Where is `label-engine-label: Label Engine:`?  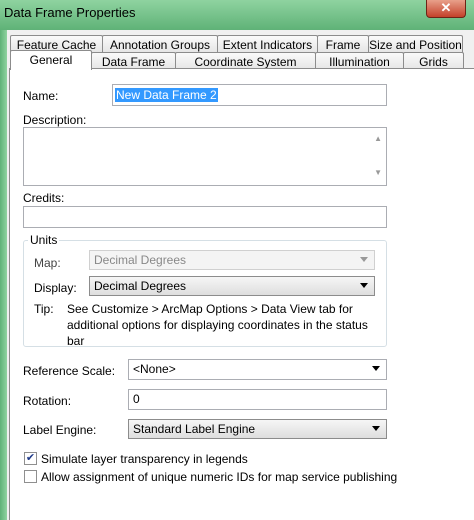 label-engine-label: Label Engine: is located at coordinates (60, 430).